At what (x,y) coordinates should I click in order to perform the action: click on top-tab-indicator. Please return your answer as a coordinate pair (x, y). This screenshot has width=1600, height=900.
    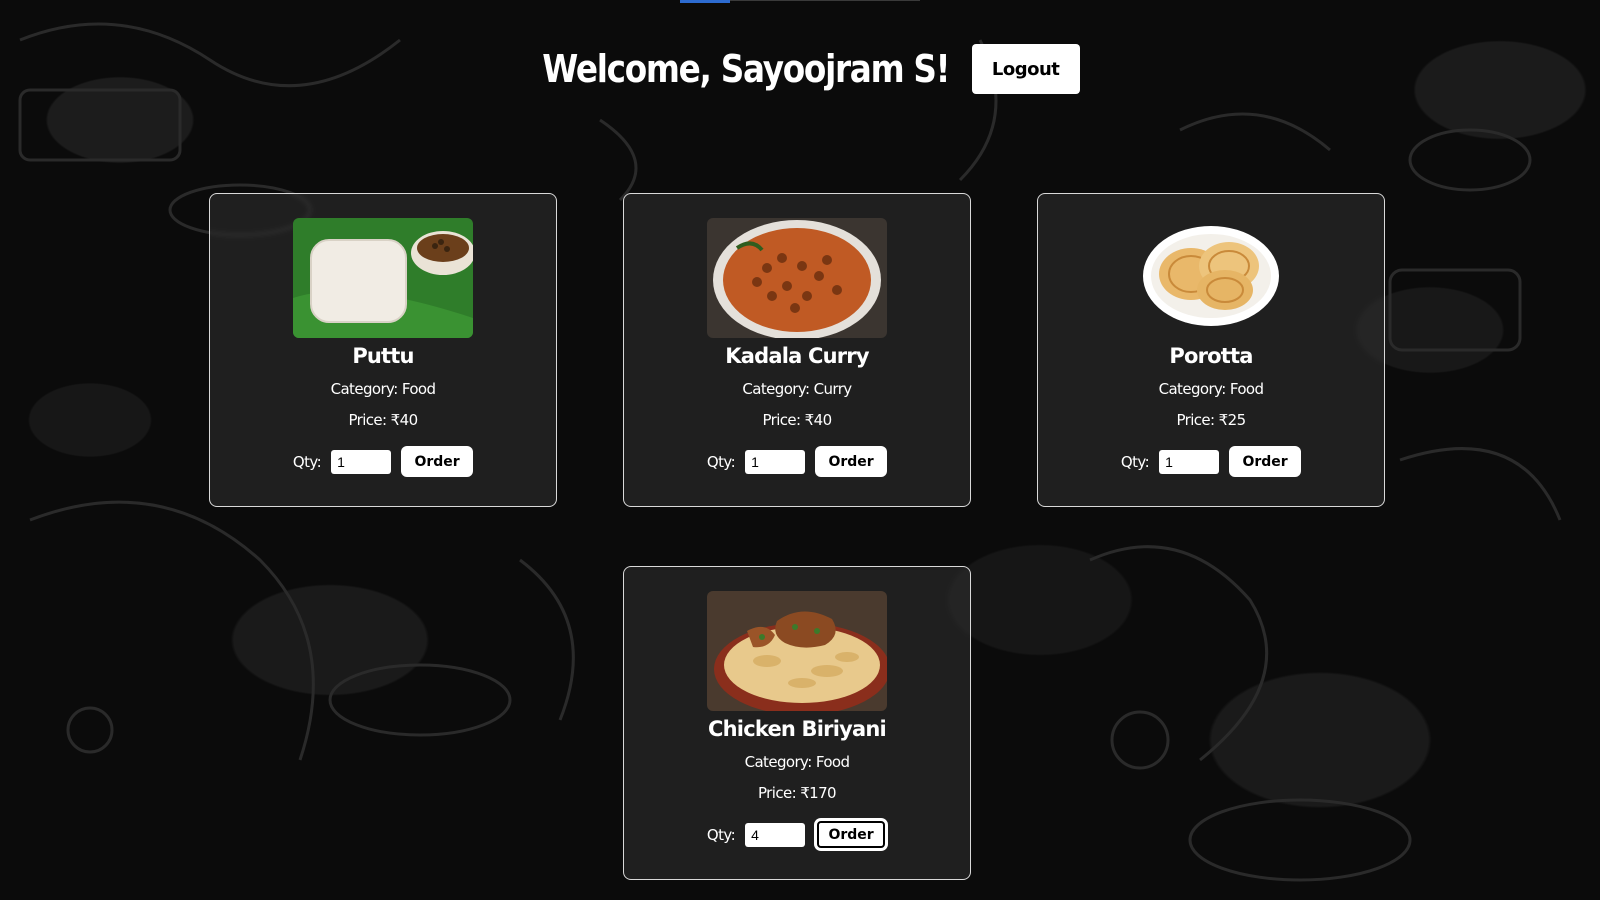
    Looking at the image, I should click on (705, 1).